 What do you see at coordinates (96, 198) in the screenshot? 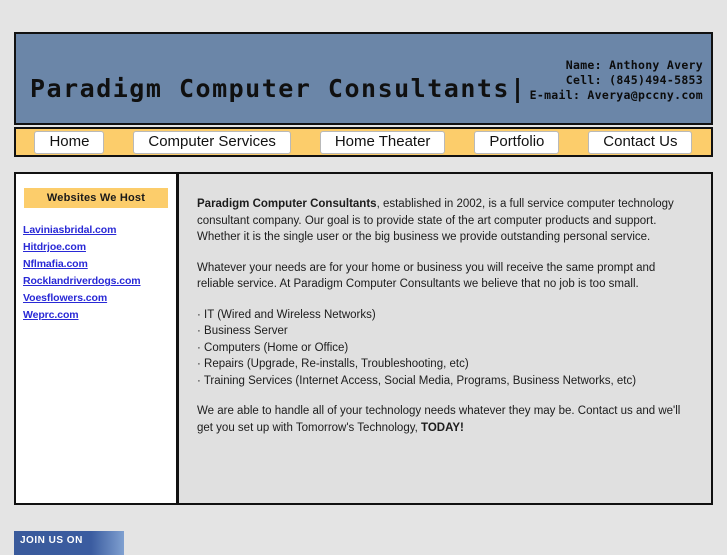
I see `sidebar-heading: Websites We Host` at bounding box center [96, 198].